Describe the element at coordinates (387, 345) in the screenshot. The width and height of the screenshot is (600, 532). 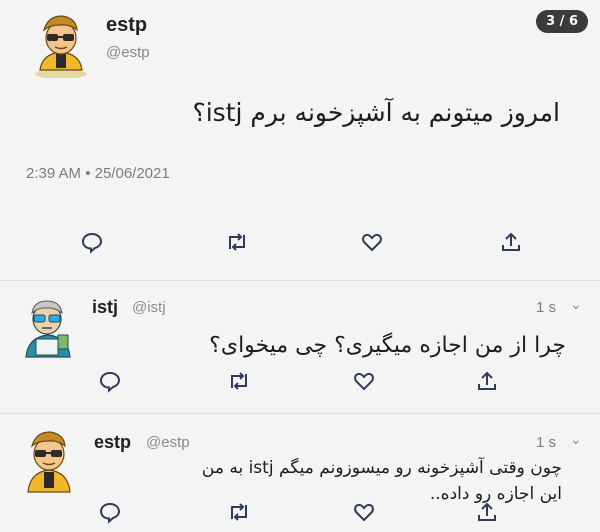
I see `tweet-text: چرا از من اجازه میگیری؟ چی میخوای؟` at that location.